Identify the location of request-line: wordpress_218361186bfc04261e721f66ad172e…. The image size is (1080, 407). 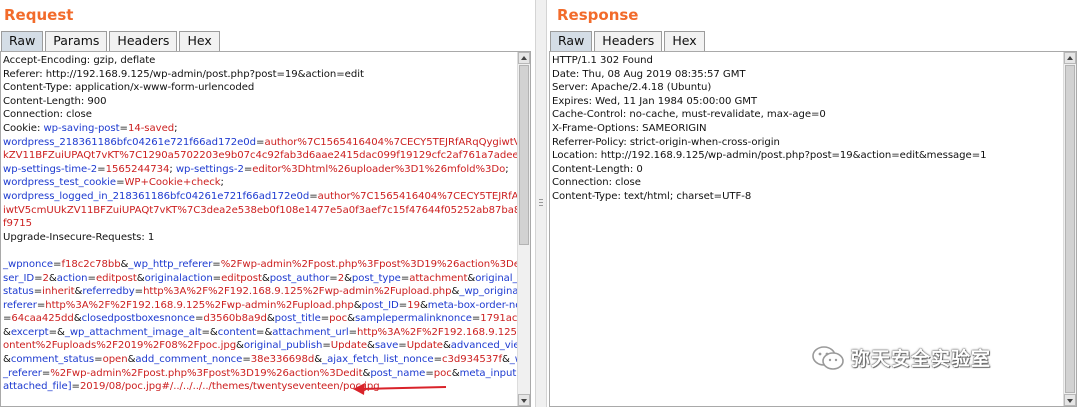
(266, 143).